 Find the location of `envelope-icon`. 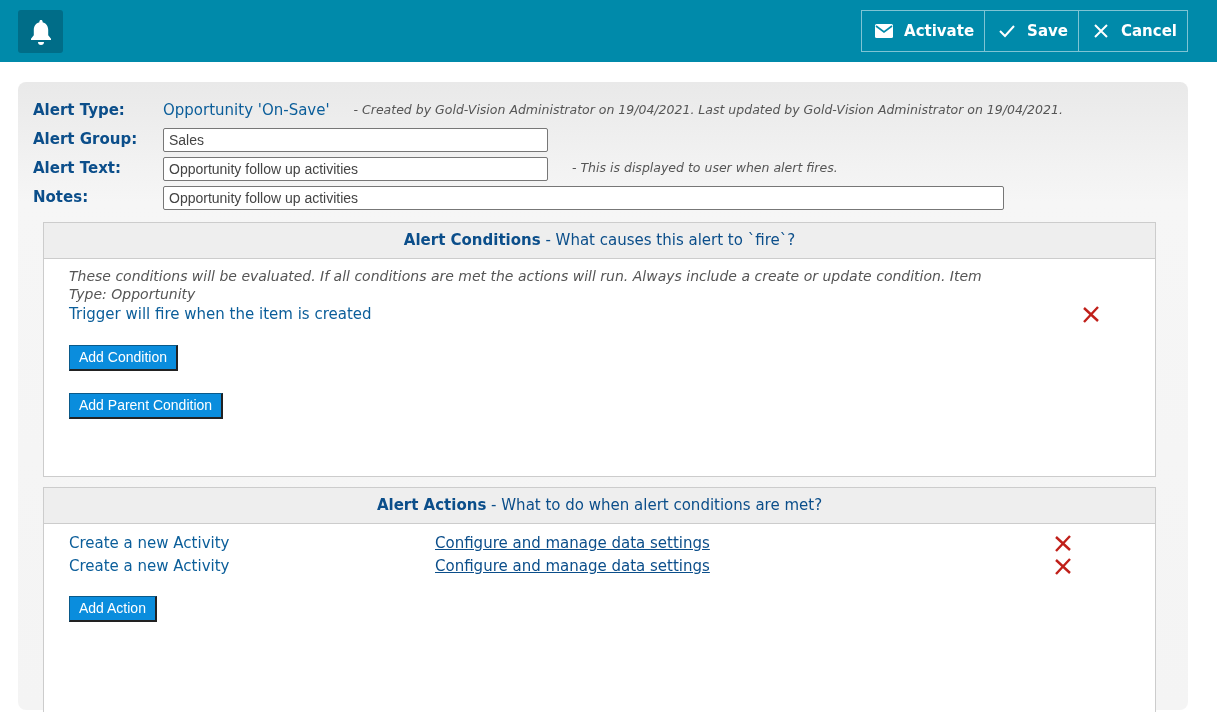

envelope-icon is located at coordinates (884, 31).